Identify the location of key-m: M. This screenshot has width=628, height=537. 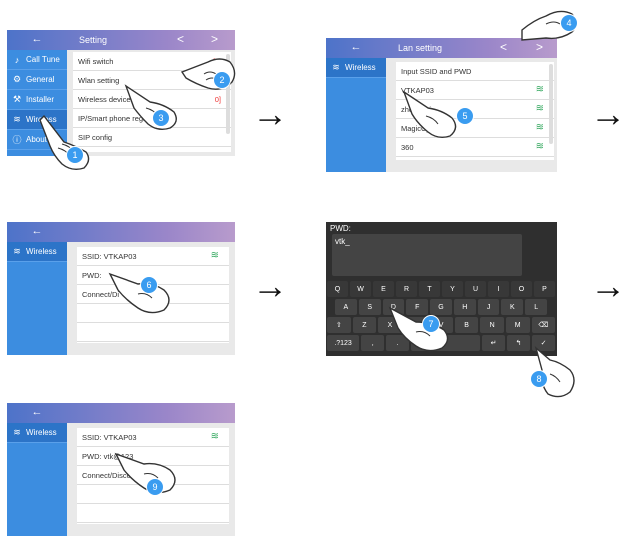
(517, 325).